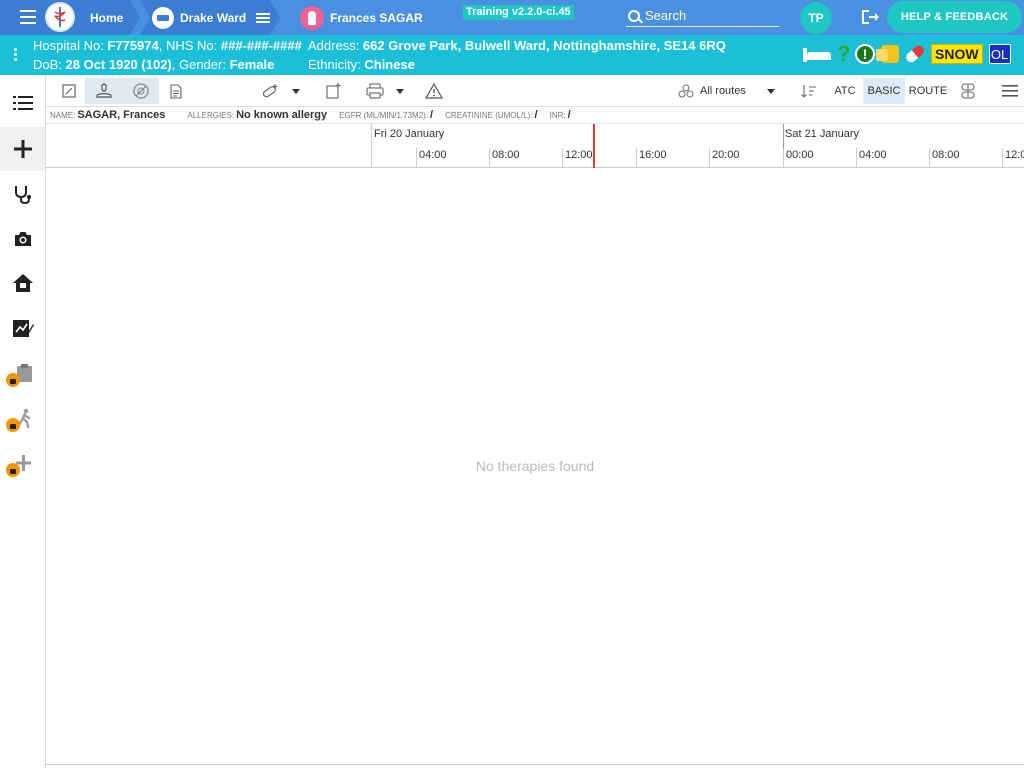  What do you see at coordinates (724, 158) in the screenshot?
I see `time-tick: 20:00` at bounding box center [724, 158].